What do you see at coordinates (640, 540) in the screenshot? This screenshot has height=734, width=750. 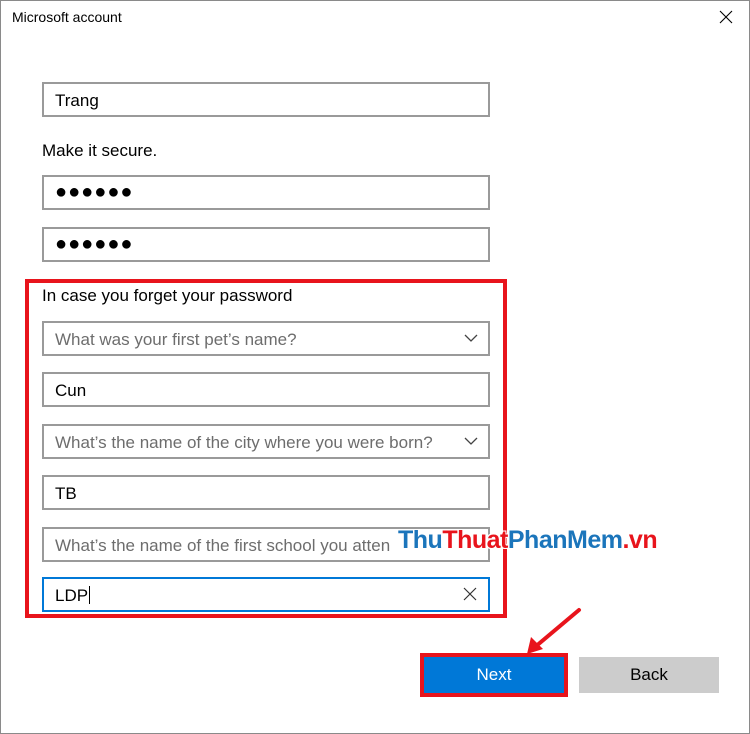 I see `watermark-part-4: .vn` at bounding box center [640, 540].